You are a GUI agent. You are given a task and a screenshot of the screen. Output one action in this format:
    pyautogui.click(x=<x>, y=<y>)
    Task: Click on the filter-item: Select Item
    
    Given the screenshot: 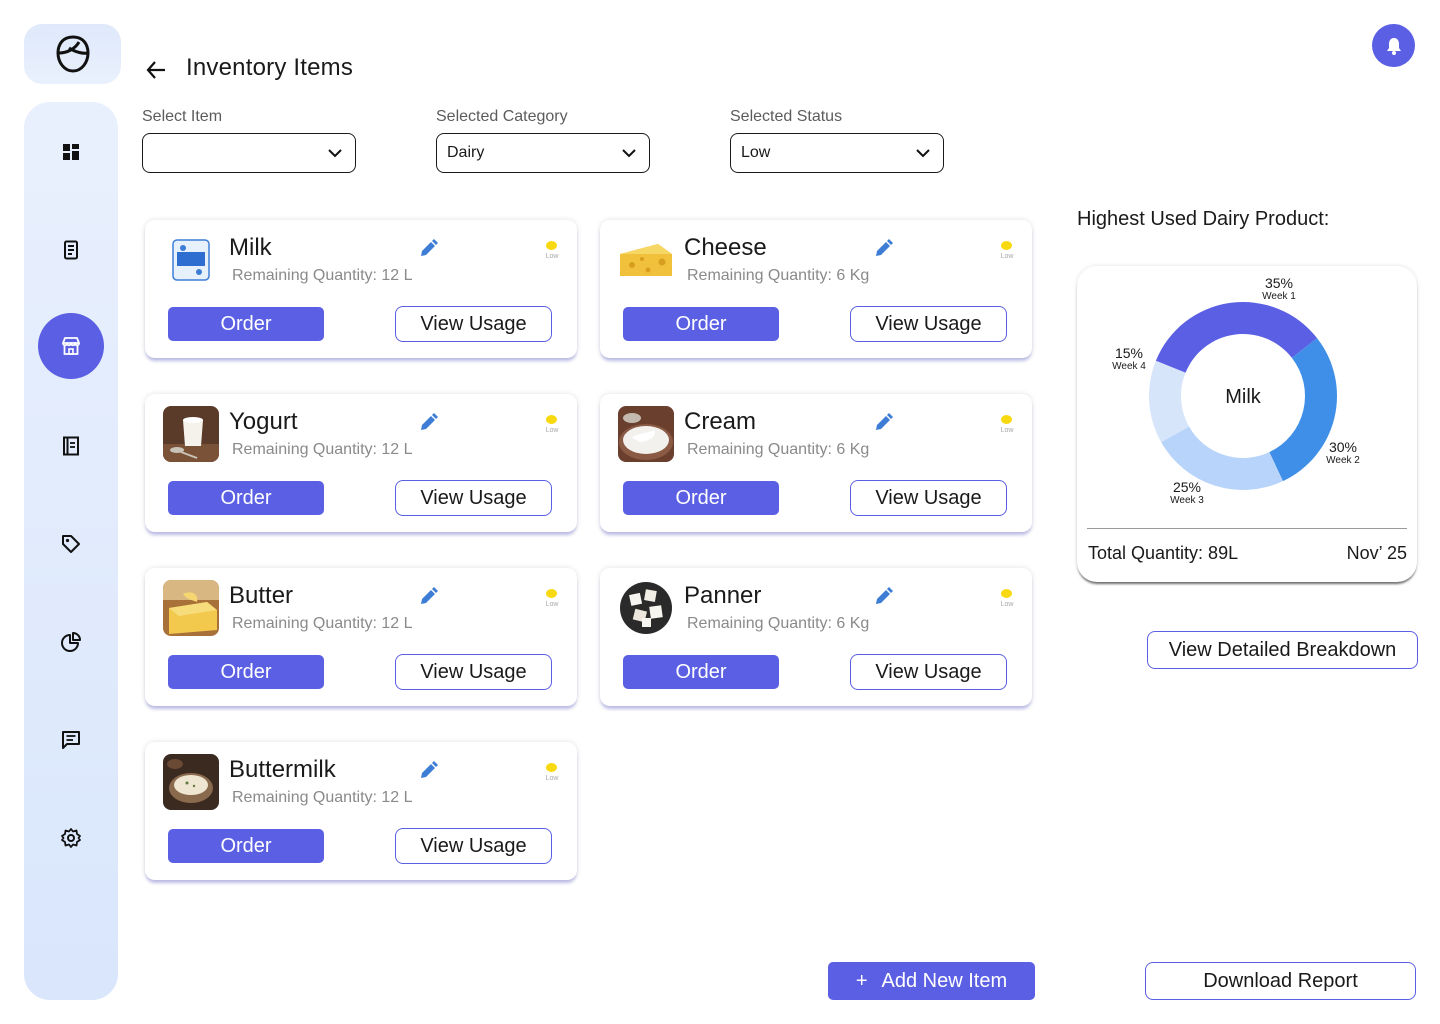 What is the action you would take?
    pyautogui.click(x=249, y=140)
    